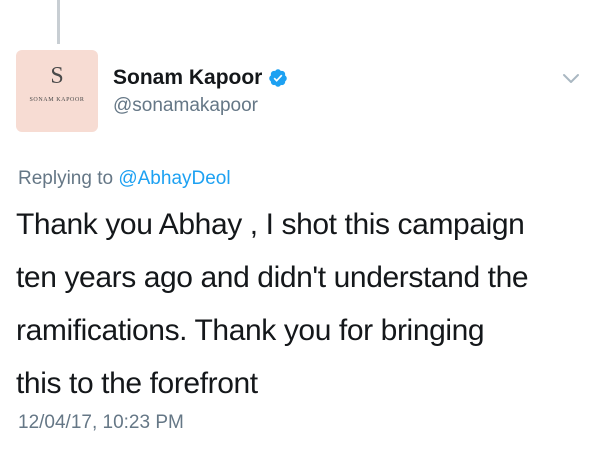 This screenshot has height=456, width=597. I want to click on tweet-text-line: this to the forefront, so click(137, 383).